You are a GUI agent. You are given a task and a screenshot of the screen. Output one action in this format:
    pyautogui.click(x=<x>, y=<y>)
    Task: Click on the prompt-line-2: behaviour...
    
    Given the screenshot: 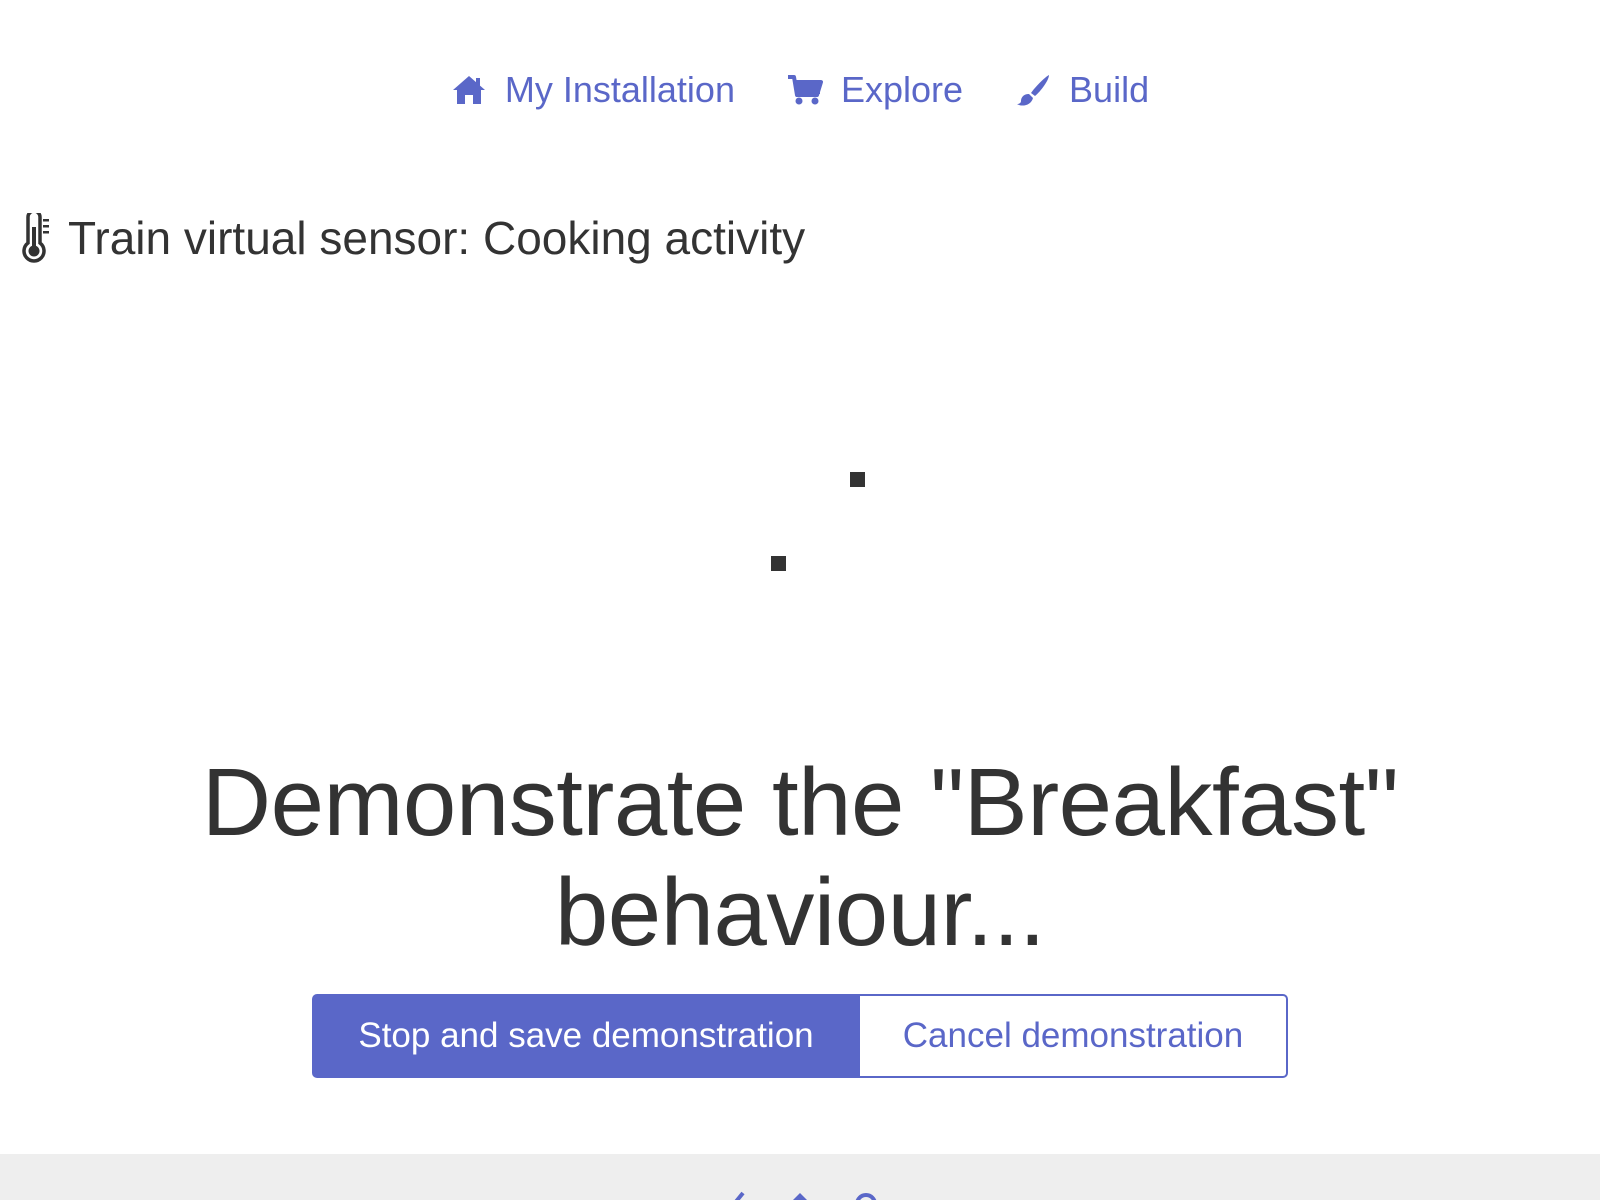 What is the action you would take?
    pyautogui.click(x=800, y=912)
    